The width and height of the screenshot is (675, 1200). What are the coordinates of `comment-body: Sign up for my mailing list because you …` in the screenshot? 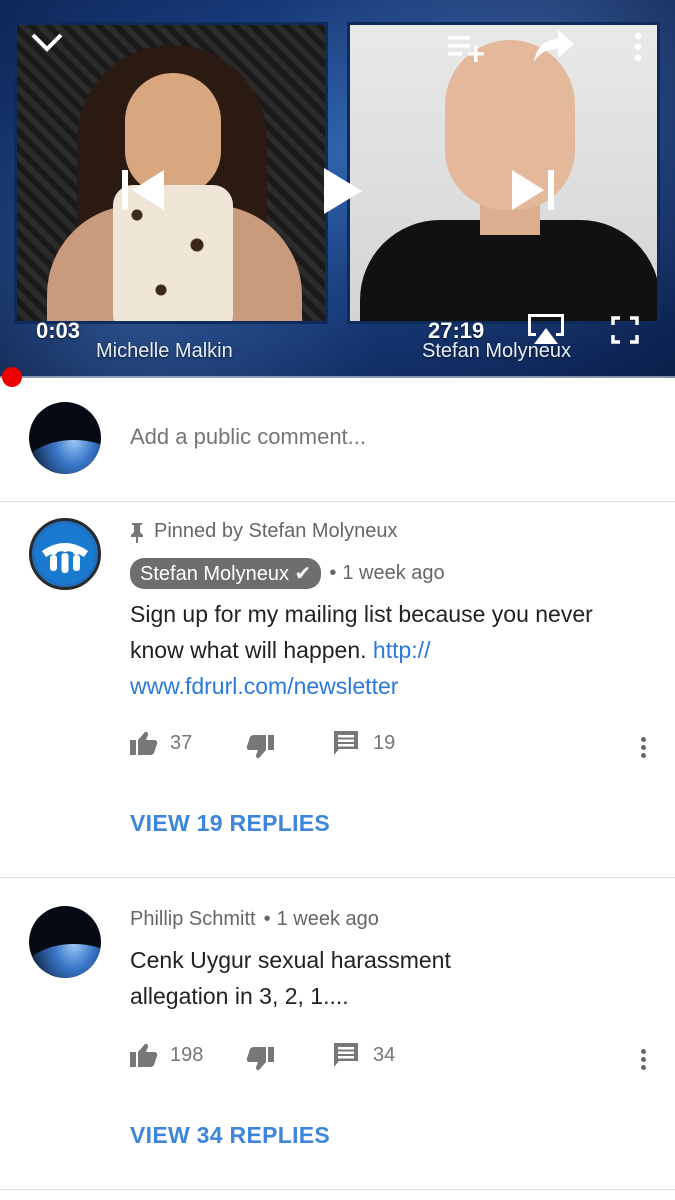 It's located at (361, 632).